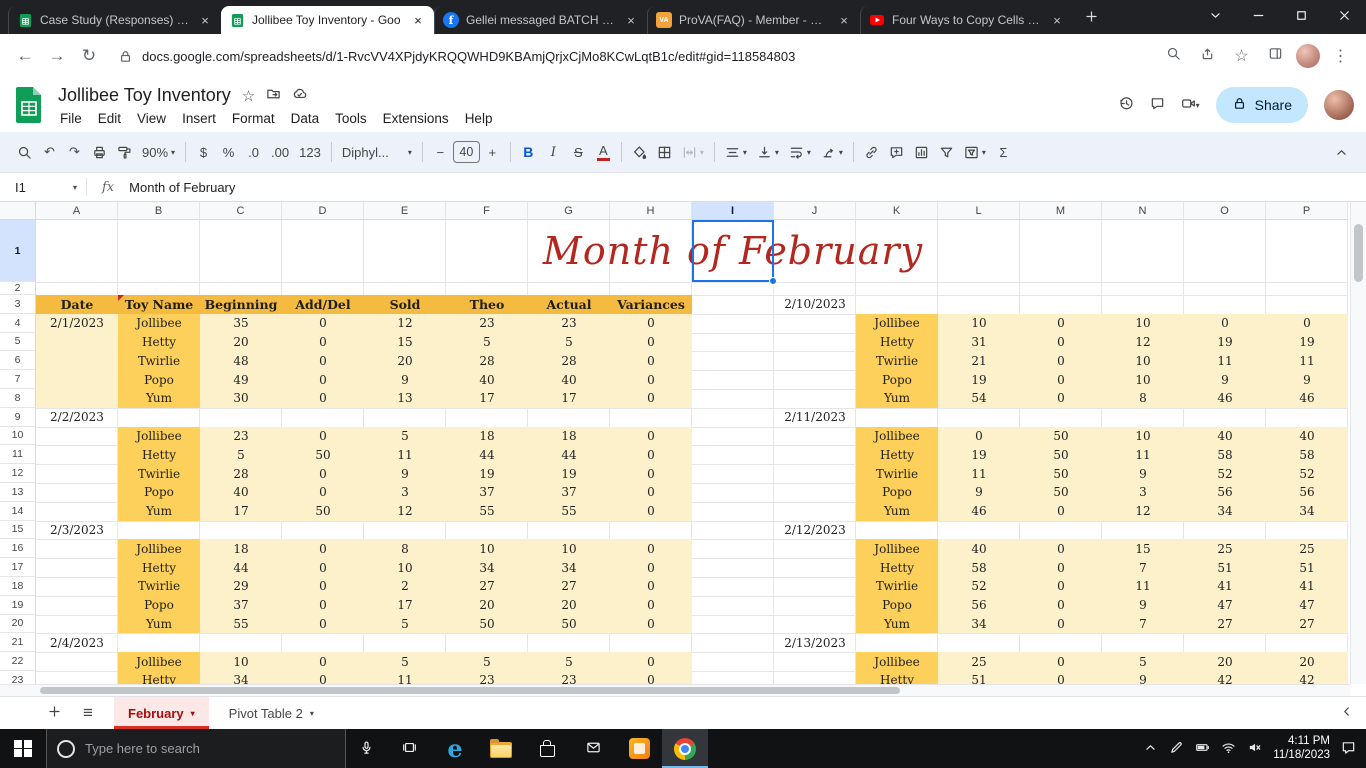 The width and height of the screenshot is (1366, 768). Describe the element at coordinates (455, 748) in the screenshot. I see `taskbar-app-edge: e` at that location.